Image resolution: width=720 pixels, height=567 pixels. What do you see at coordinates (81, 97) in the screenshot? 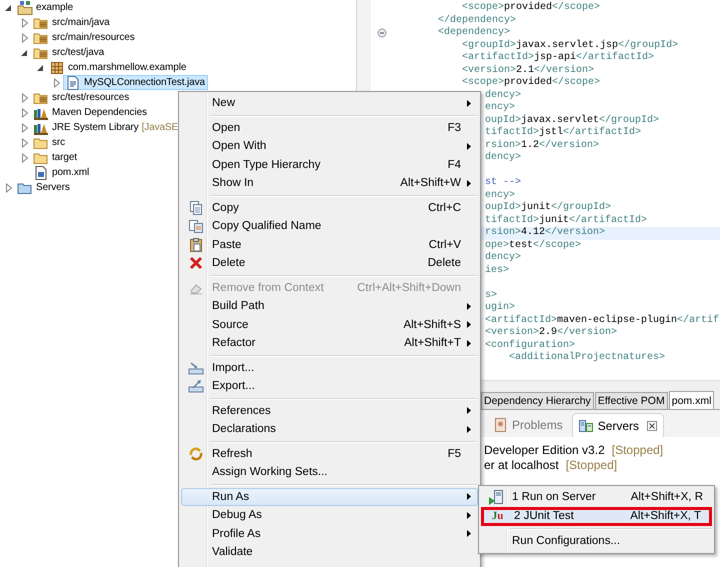
I see `tree-item: src/test/resources` at bounding box center [81, 97].